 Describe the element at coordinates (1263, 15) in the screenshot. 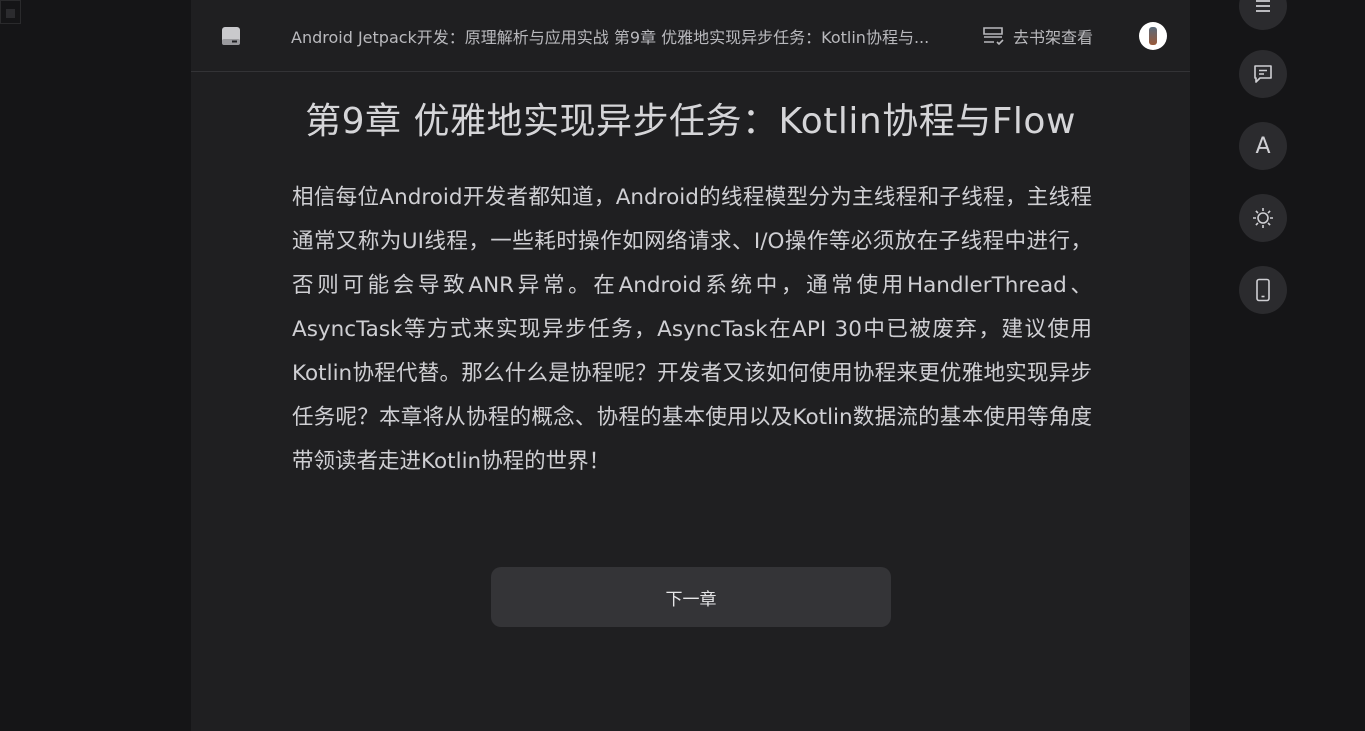

I see `catalog-button` at that location.